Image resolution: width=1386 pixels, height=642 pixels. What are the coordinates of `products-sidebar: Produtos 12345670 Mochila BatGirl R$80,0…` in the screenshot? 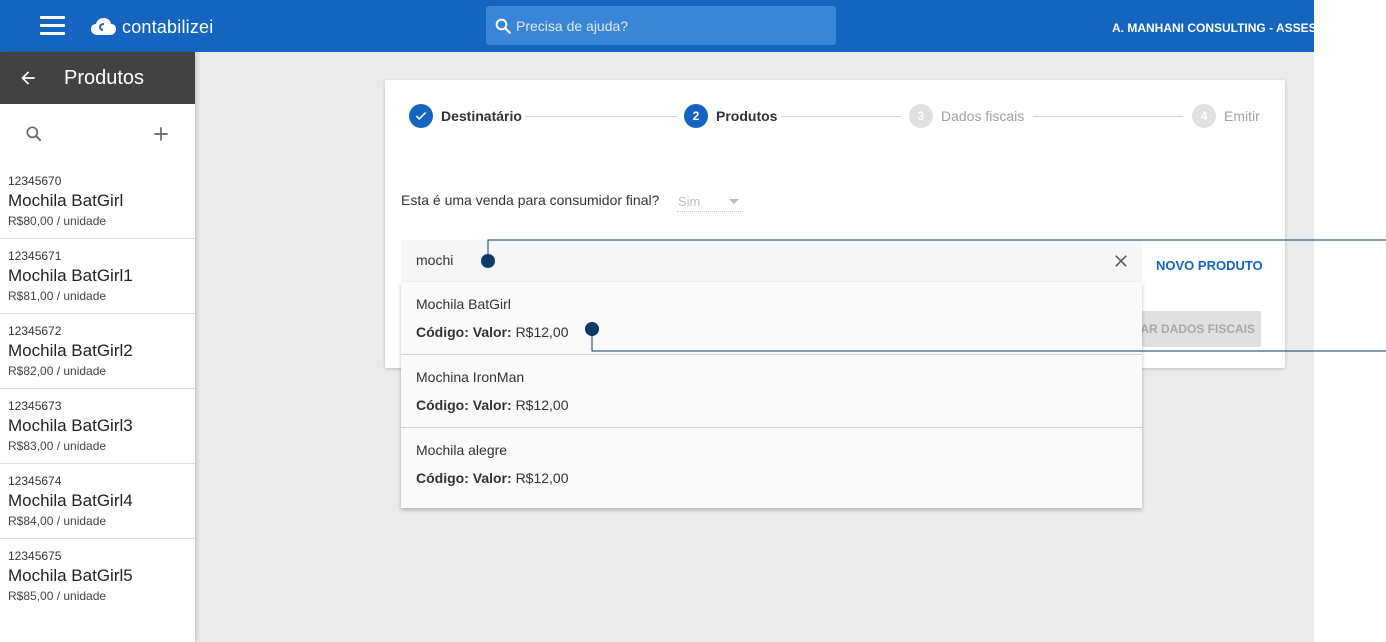 It's located at (97, 347).